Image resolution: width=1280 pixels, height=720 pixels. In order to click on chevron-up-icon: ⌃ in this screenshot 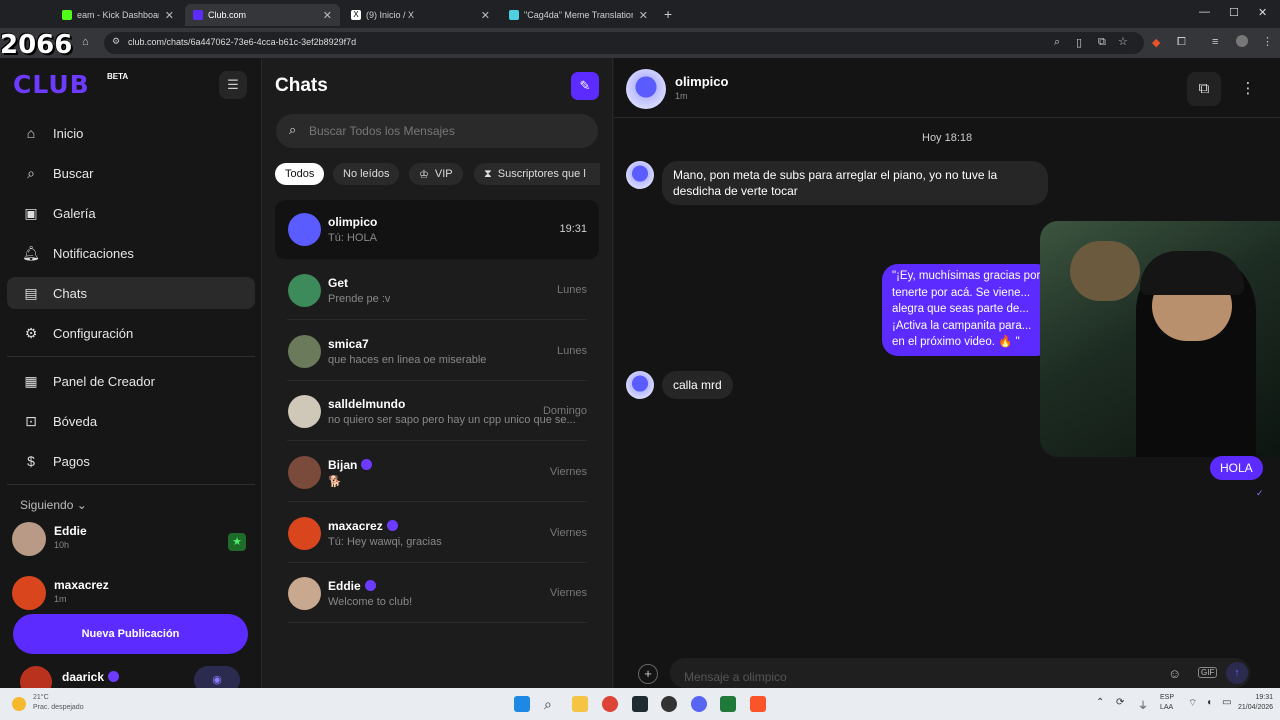, I will do `click(1100, 702)`.